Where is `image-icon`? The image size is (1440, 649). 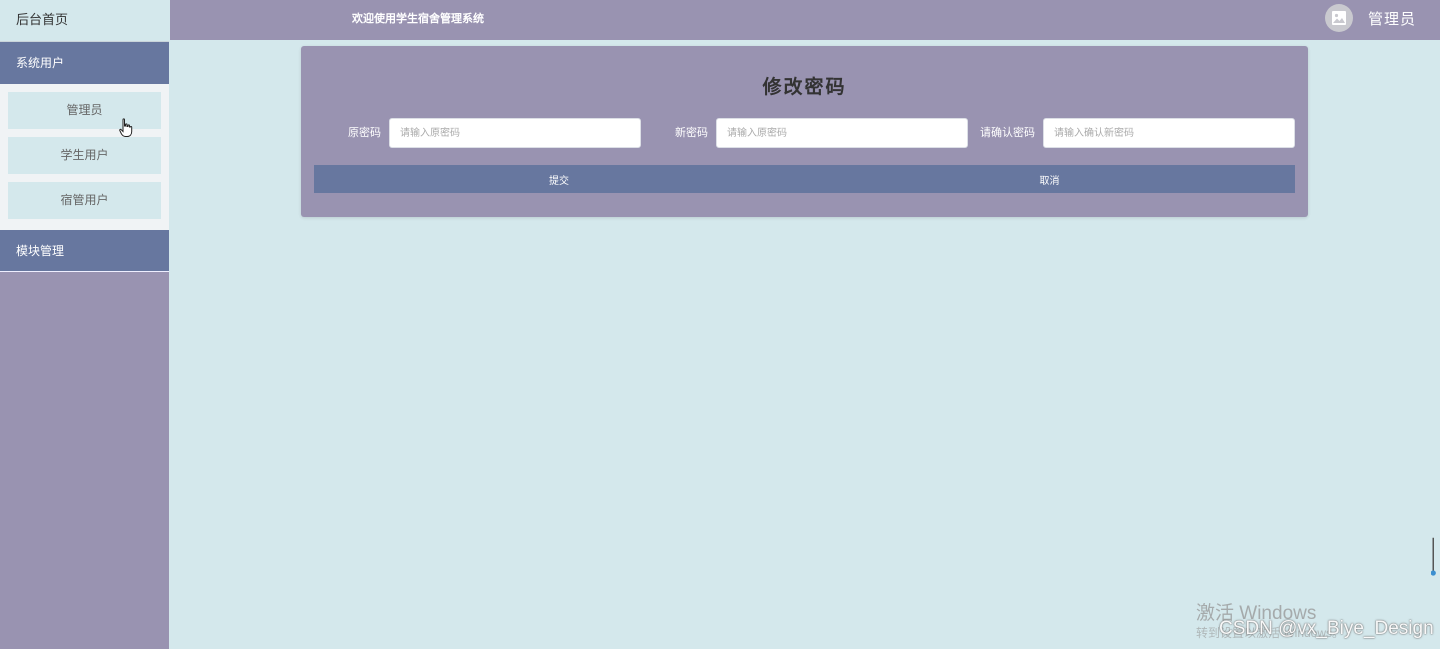
image-icon is located at coordinates (1339, 18).